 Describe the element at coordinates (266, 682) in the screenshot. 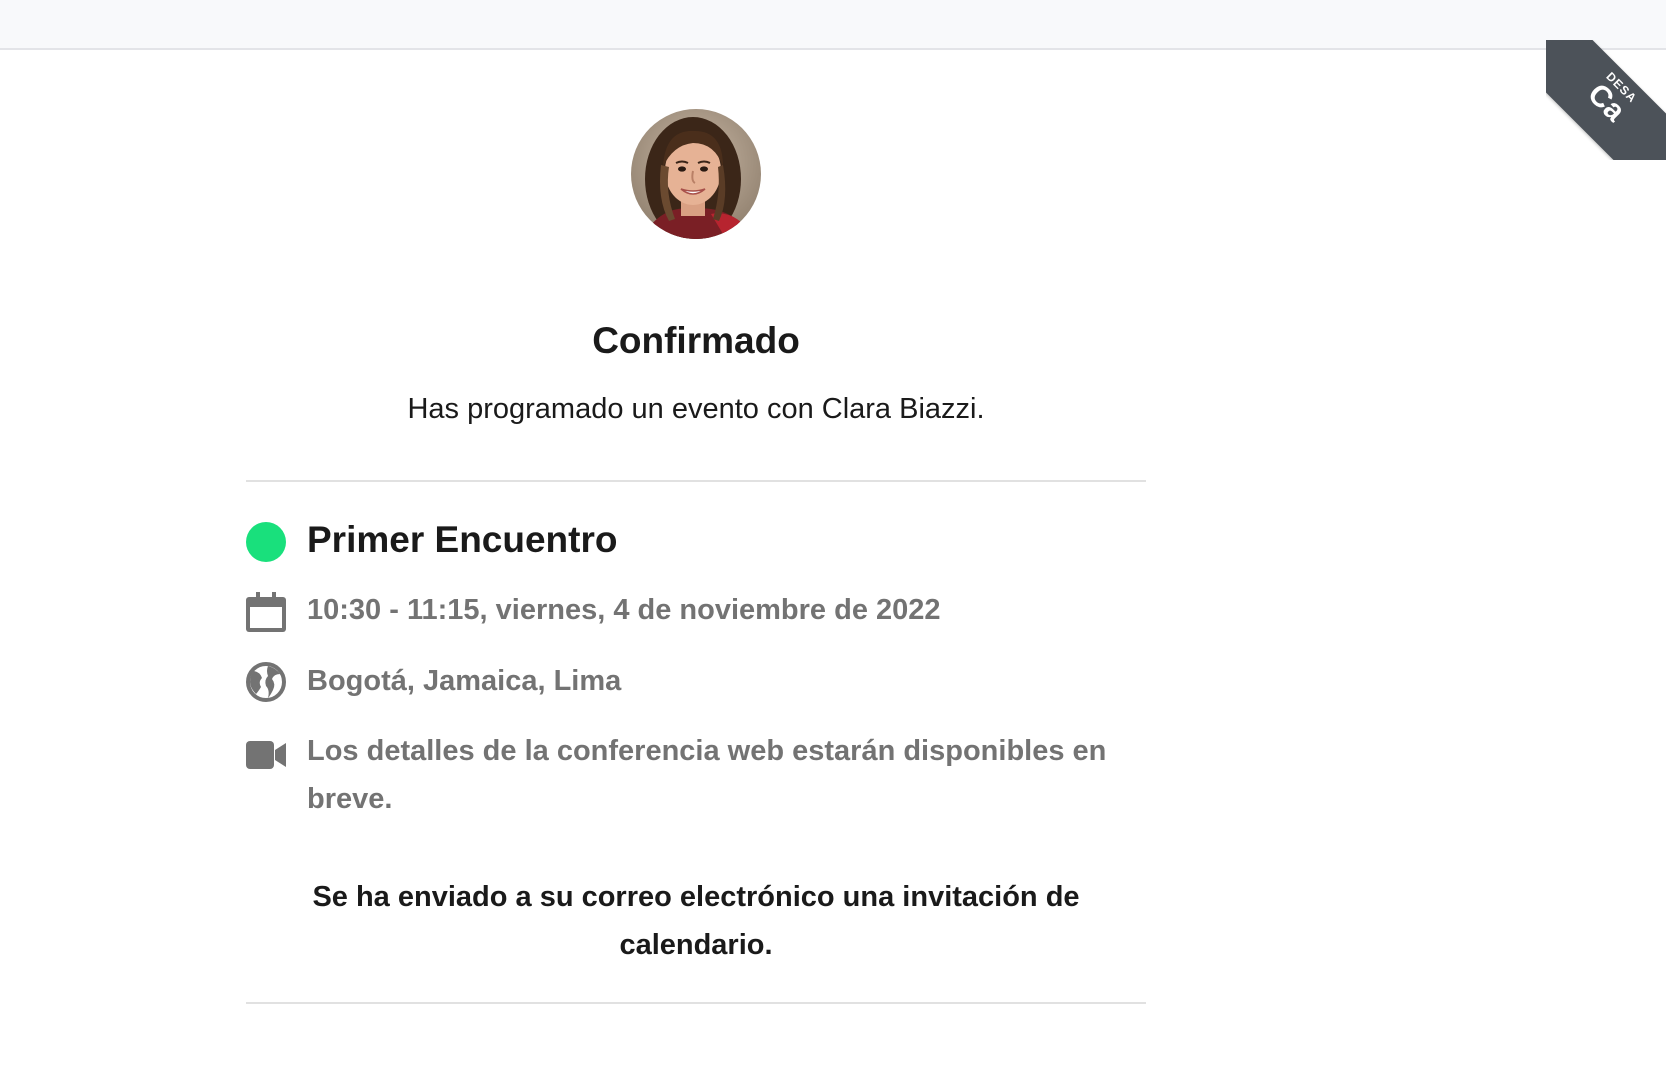

I see `globe-icon` at that location.